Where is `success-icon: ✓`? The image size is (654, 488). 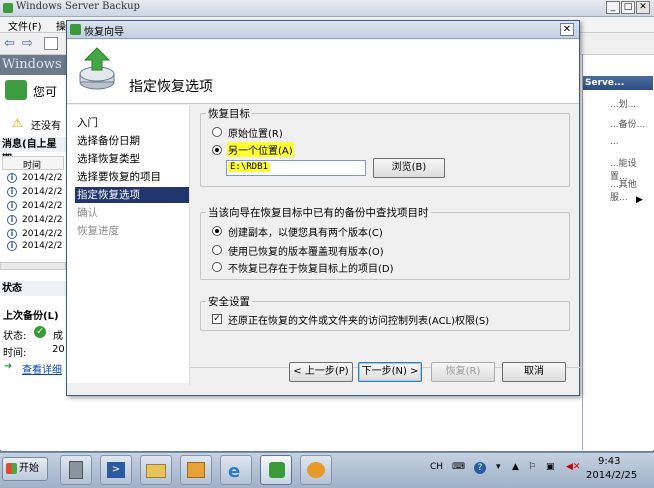
success-icon: ✓ is located at coordinates (40, 332).